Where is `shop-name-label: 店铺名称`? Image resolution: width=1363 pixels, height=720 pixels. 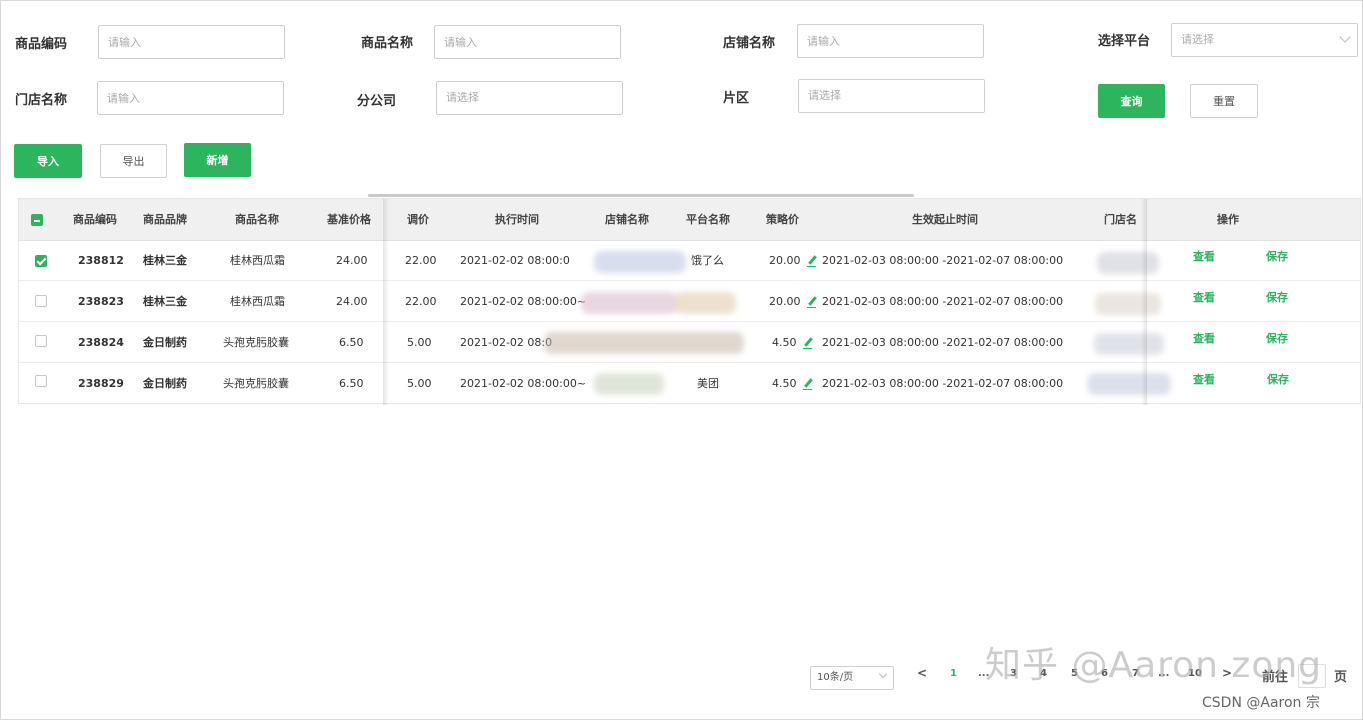
shop-name-label: 店铺名称 is located at coordinates (749, 43).